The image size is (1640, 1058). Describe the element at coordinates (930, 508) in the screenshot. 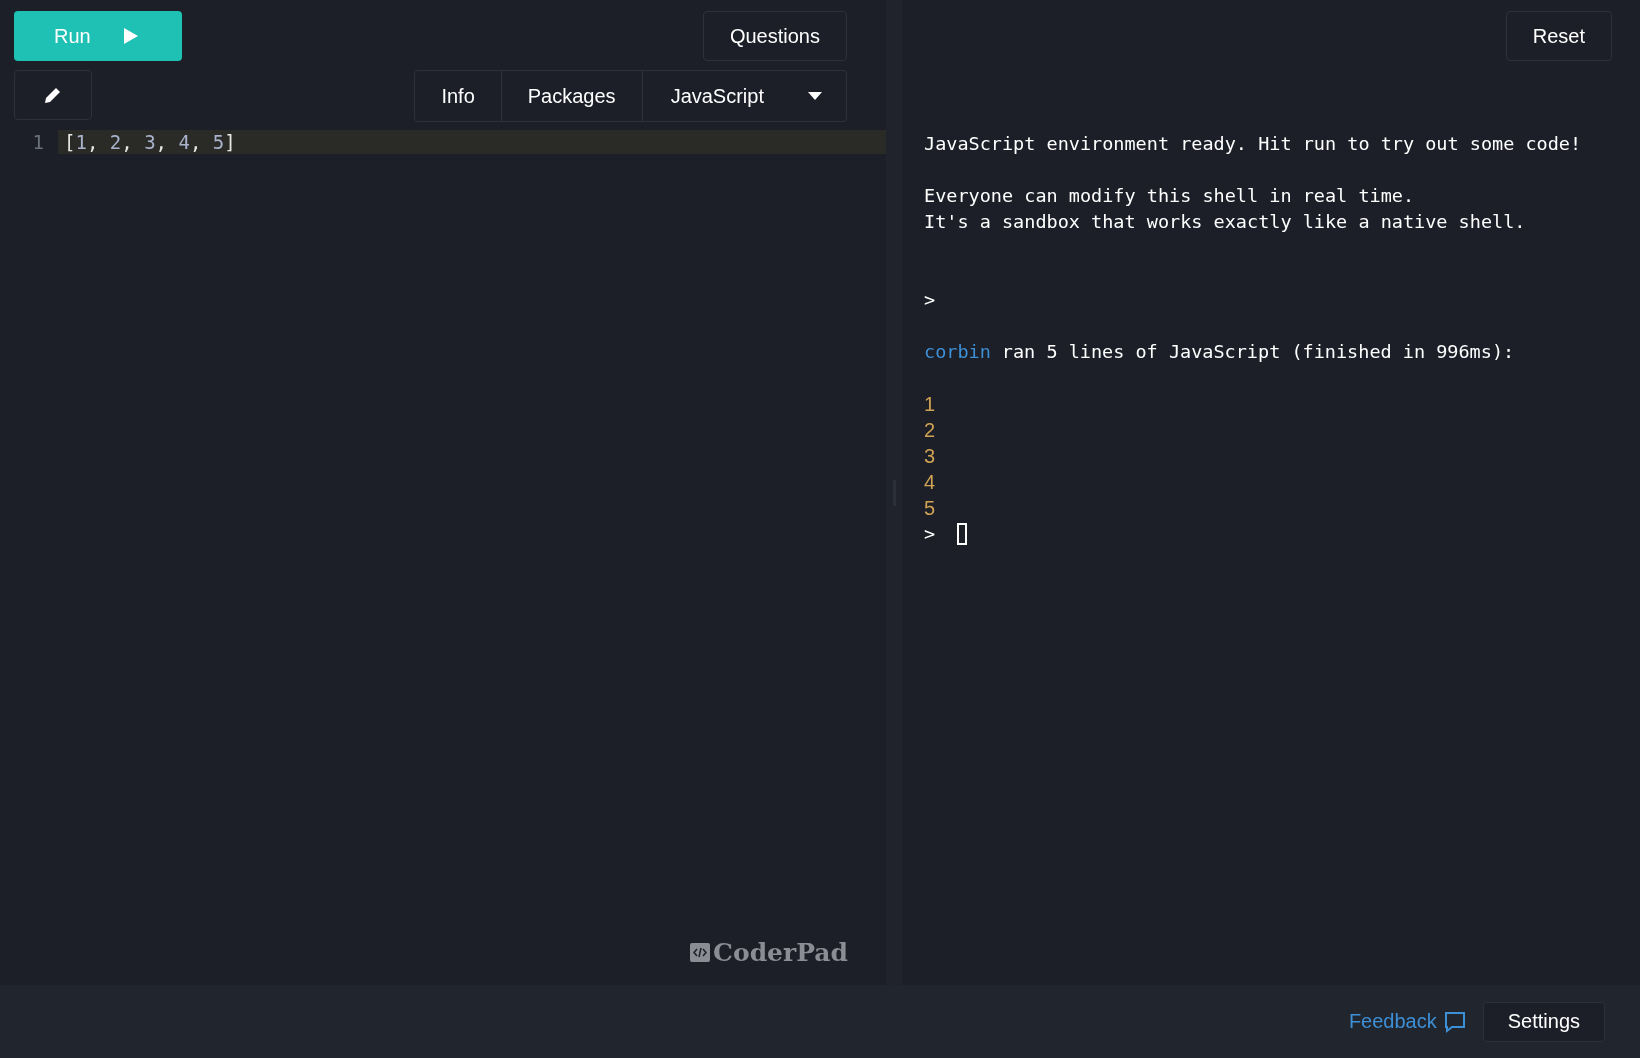

I see `output-value: 5` at that location.